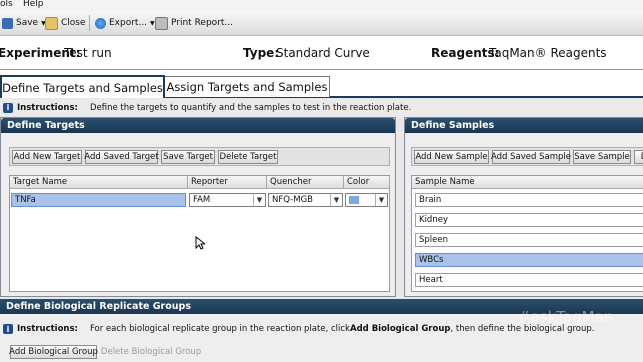 The height and width of the screenshot is (362, 643). What do you see at coordinates (366, 200) in the screenshot?
I see `color-select: ▼` at bounding box center [366, 200].